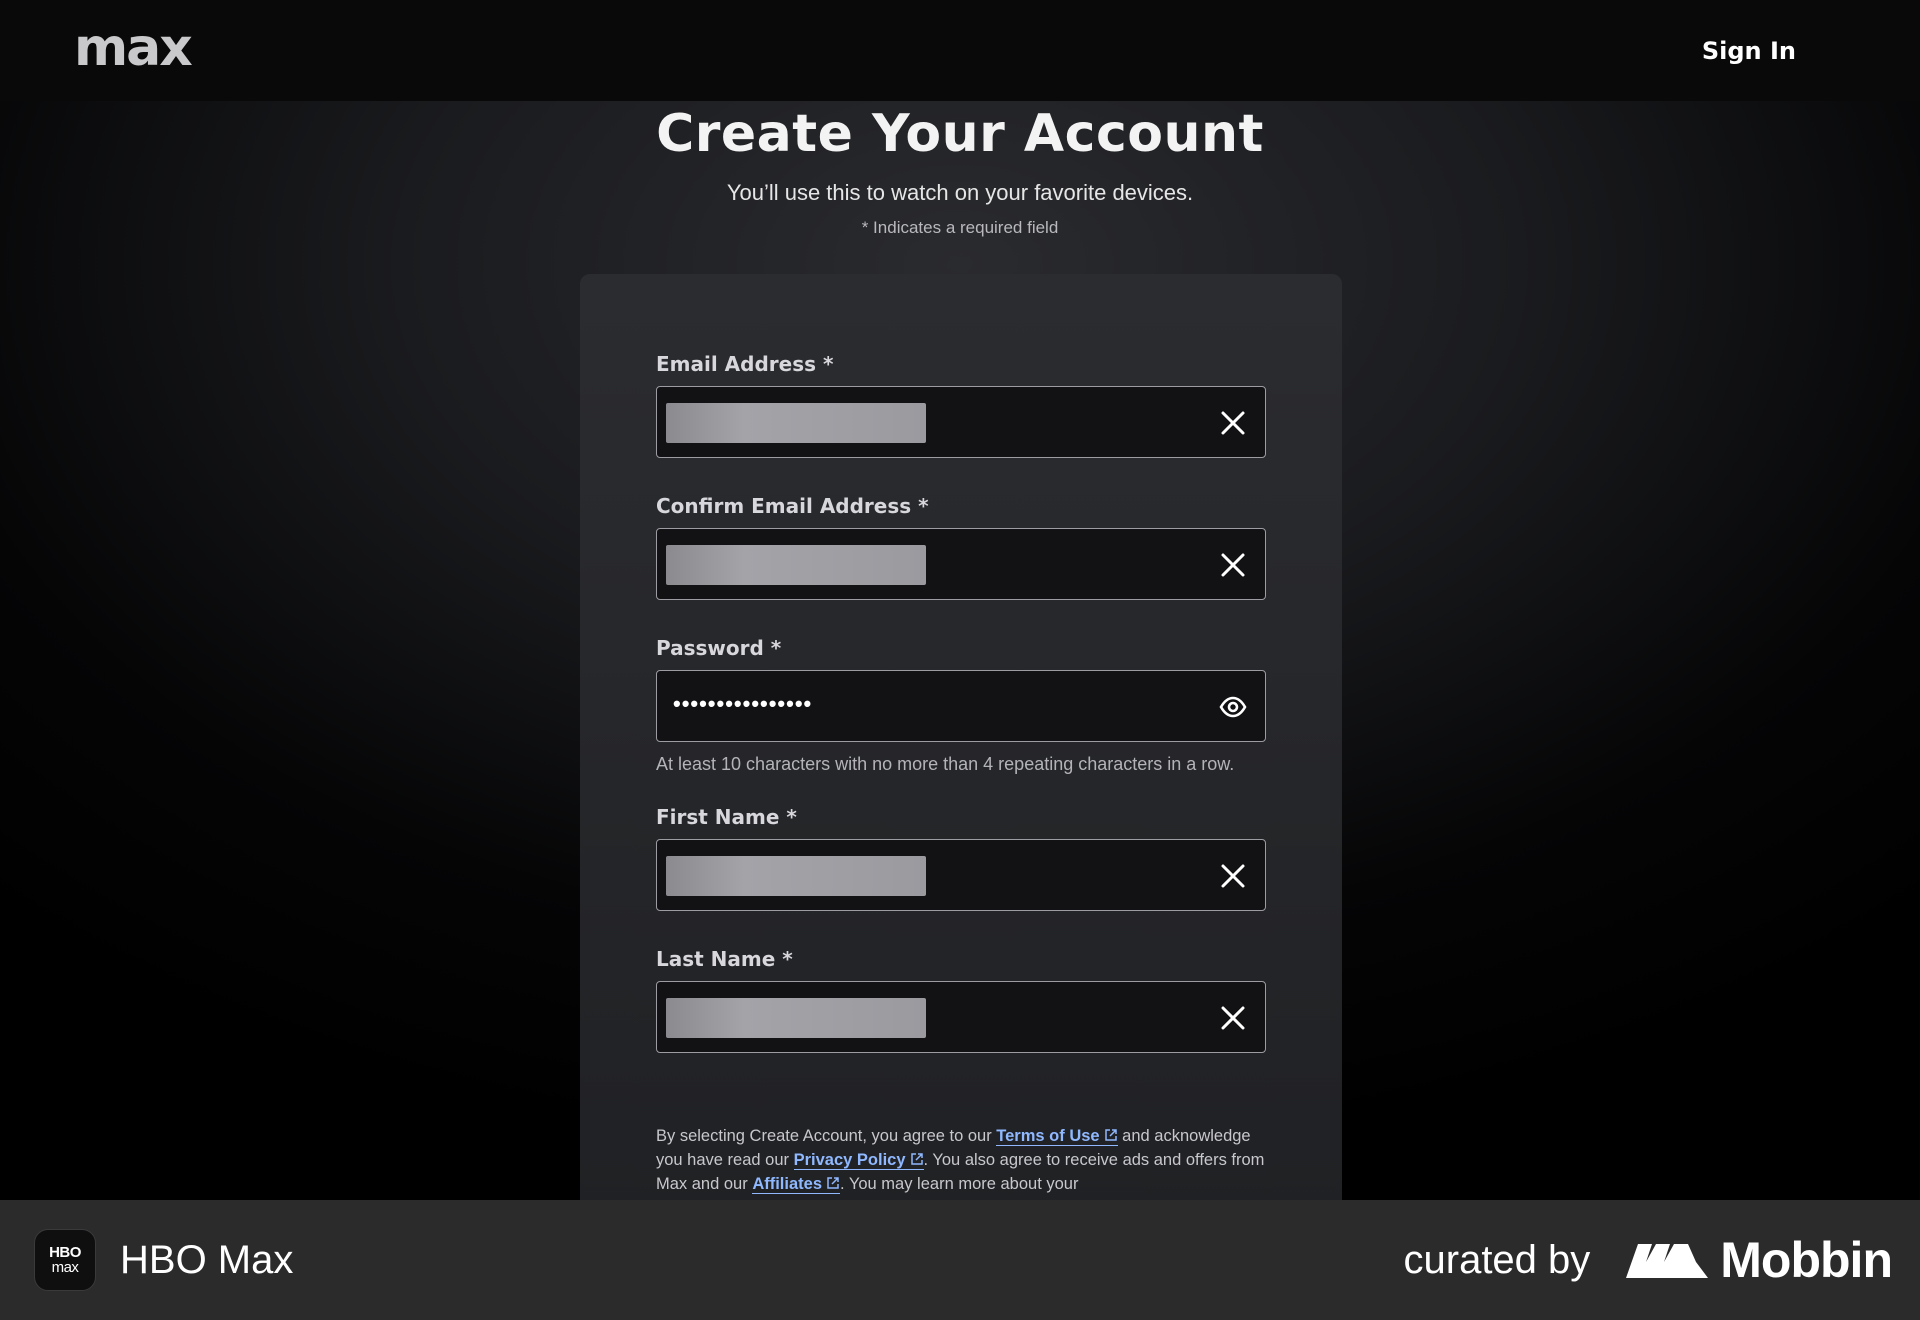 This screenshot has height=1320, width=1920. What do you see at coordinates (726, 817) in the screenshot?
I see `first-name-label: First Name *` at bounding box center [726, 817].